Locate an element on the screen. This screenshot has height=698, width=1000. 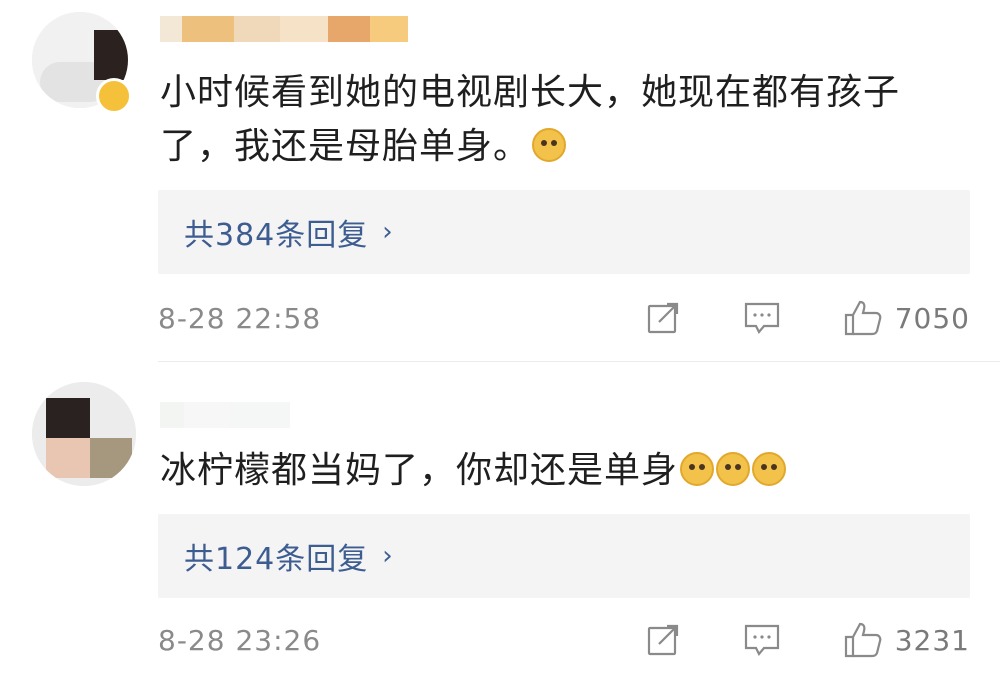
comment-meta: 8-28 22:58 7050 is located at coordinates (564, 318).